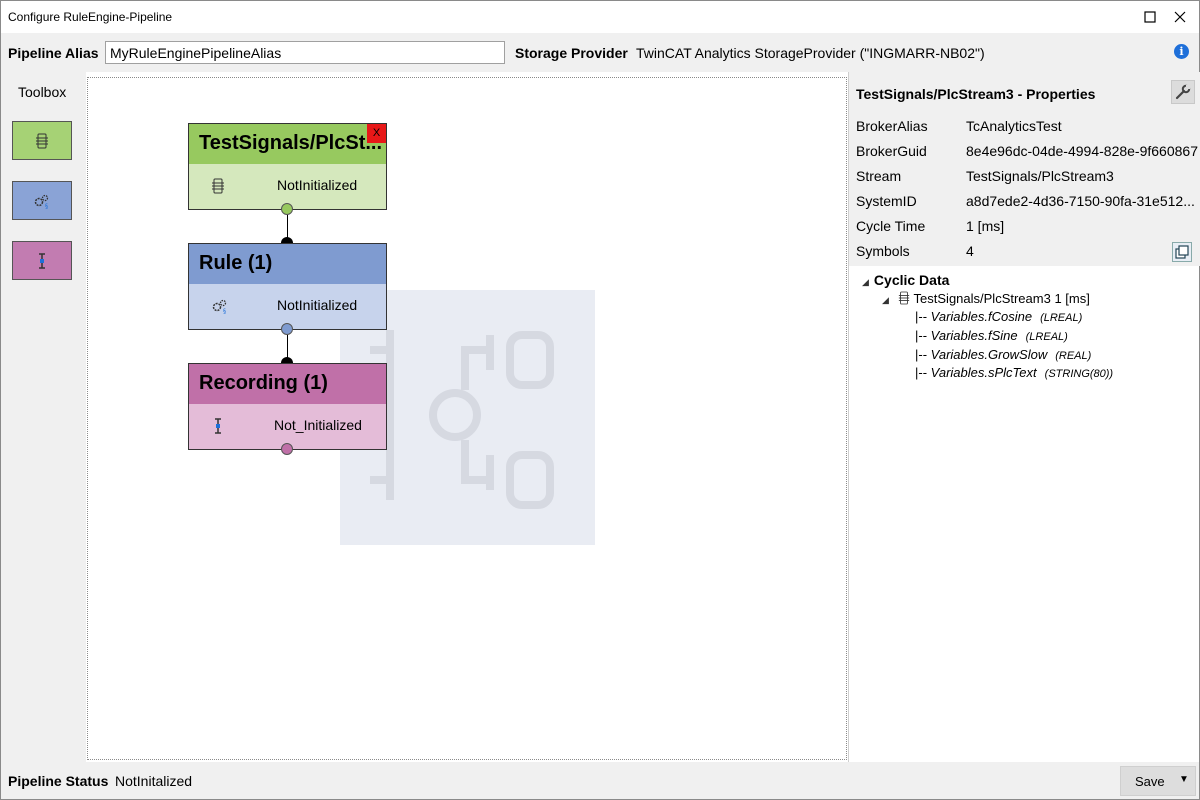 This screenshot has height=800, width=1200. What do you see at coordinates (985, 226) in the screenshot?
I see `property-value: 1 [ms]` at bounding box center [985, 226].